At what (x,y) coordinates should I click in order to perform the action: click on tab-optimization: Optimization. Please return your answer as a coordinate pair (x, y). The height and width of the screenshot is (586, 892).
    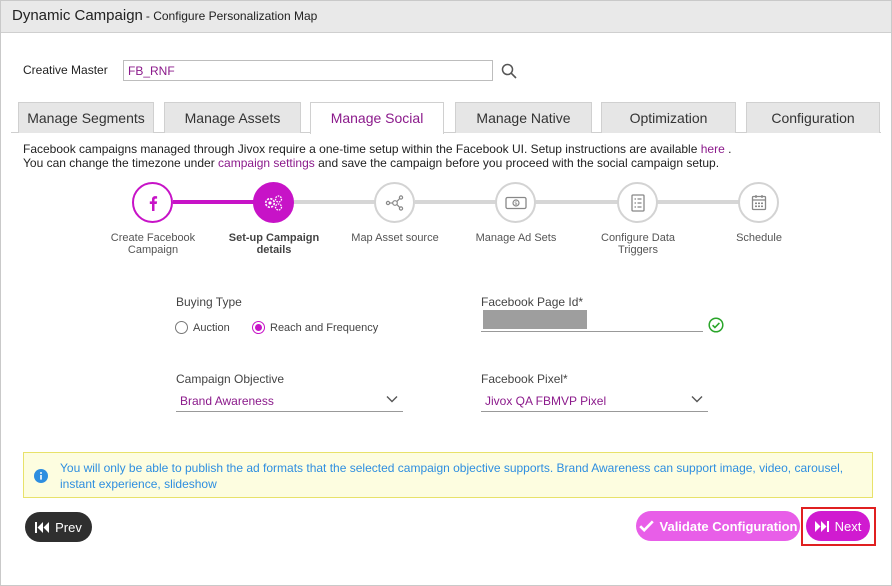
    Looking at the image, I should click on (668, 117).